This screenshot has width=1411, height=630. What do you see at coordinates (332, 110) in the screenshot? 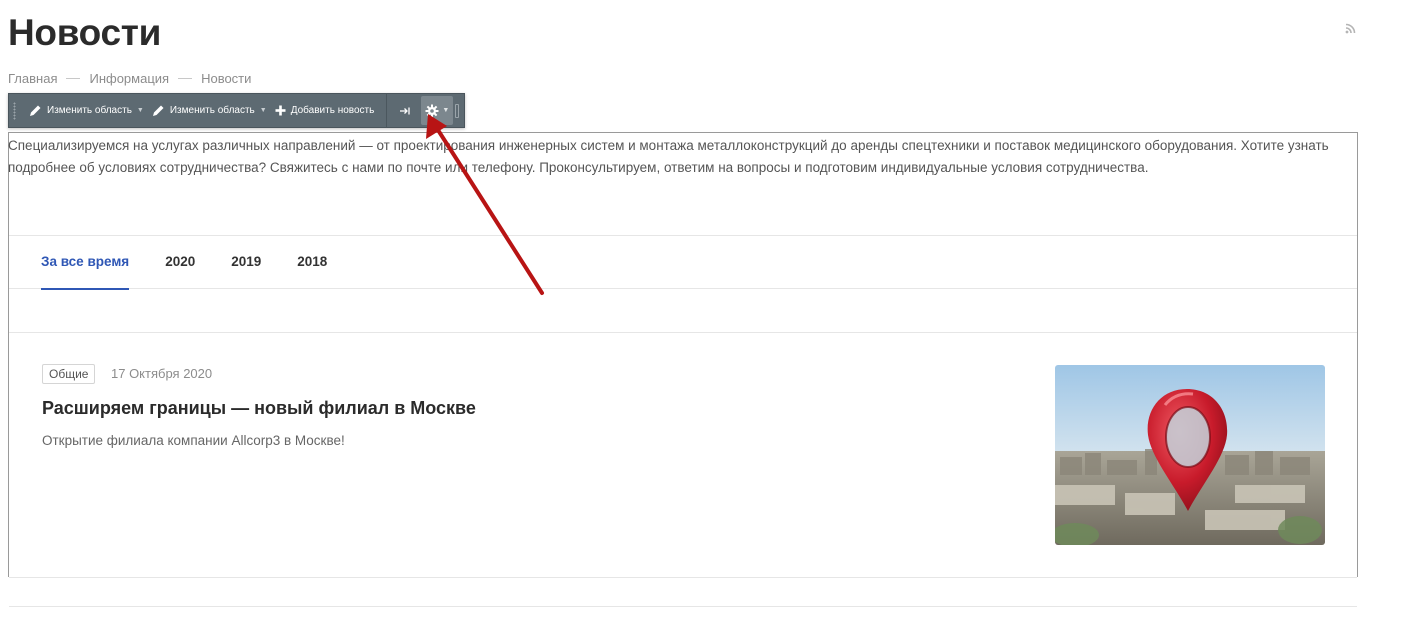
I see `add-news-label: Добавить новость` at bounding box center [332, 110].